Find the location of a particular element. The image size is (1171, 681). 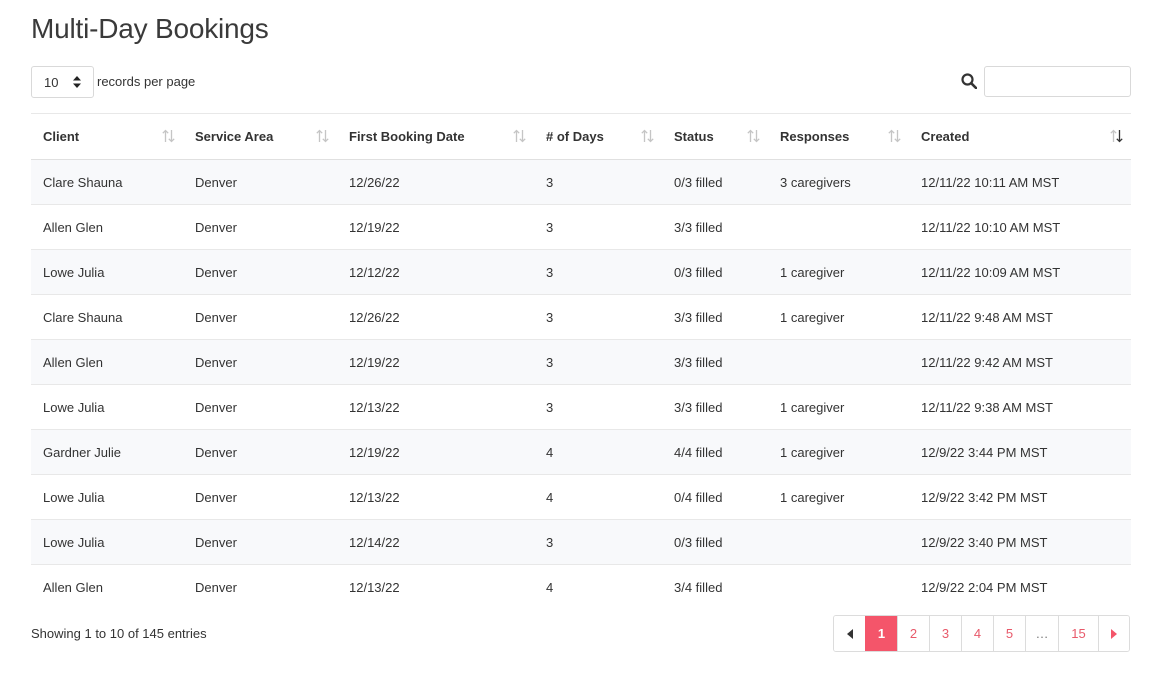

page-button-1: 1 is located at coordinates (881, 633).